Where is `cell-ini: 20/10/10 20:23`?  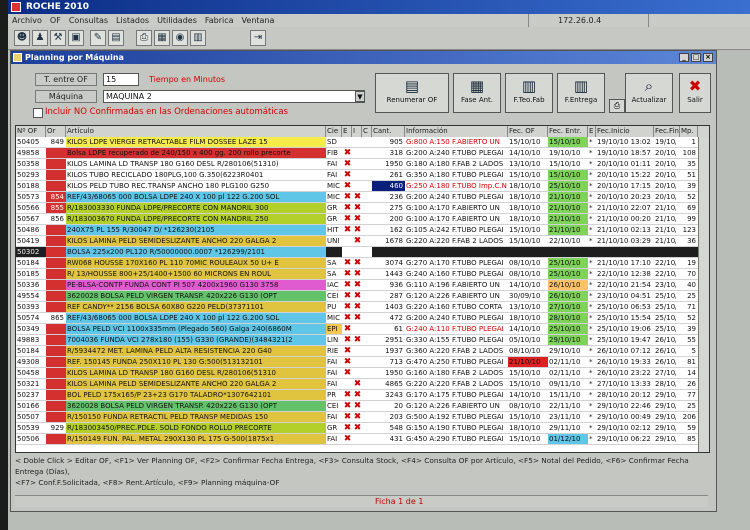 cell-ini: 20/10/10 20:23 is located at coordinates (625, 197).